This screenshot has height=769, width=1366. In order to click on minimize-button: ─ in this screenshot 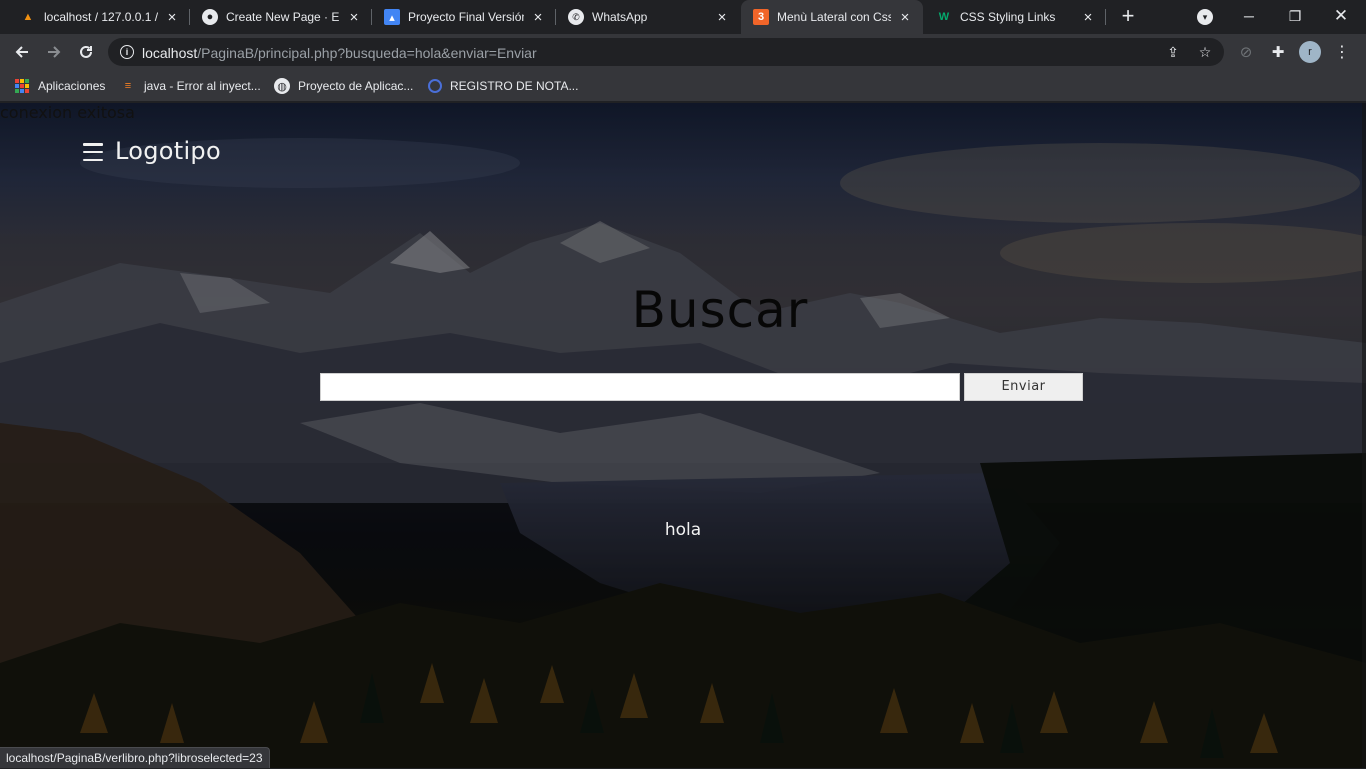, I will do `click(1249, 16)`.